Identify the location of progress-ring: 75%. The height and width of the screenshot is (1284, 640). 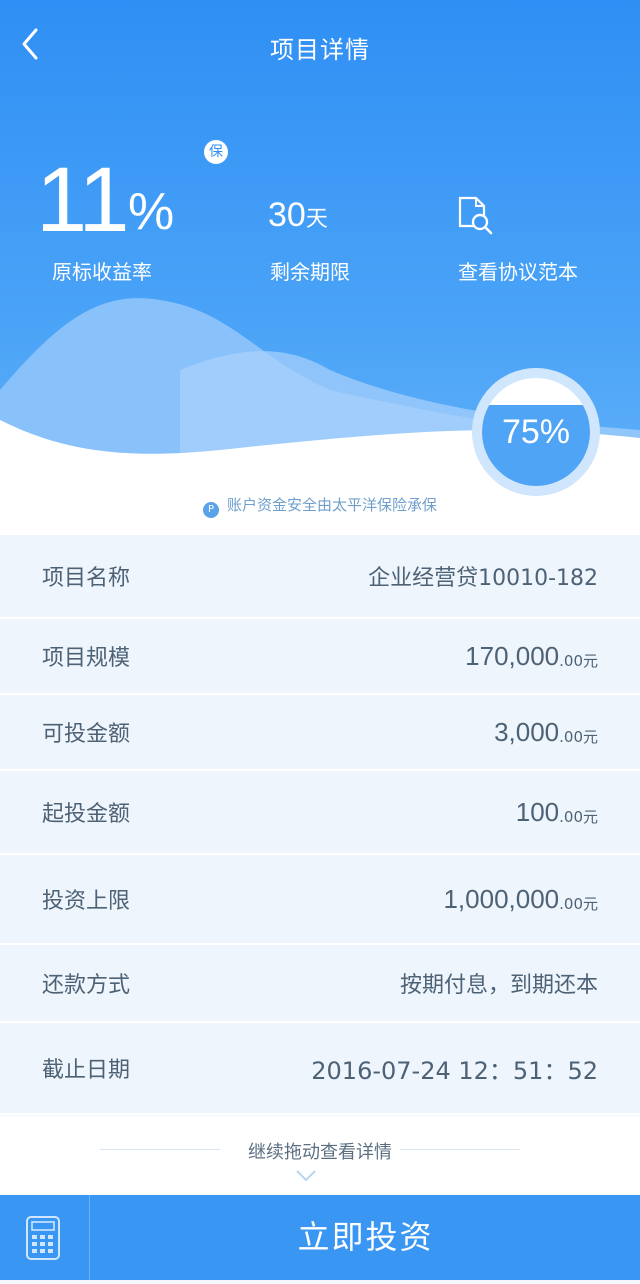
(536, 432).